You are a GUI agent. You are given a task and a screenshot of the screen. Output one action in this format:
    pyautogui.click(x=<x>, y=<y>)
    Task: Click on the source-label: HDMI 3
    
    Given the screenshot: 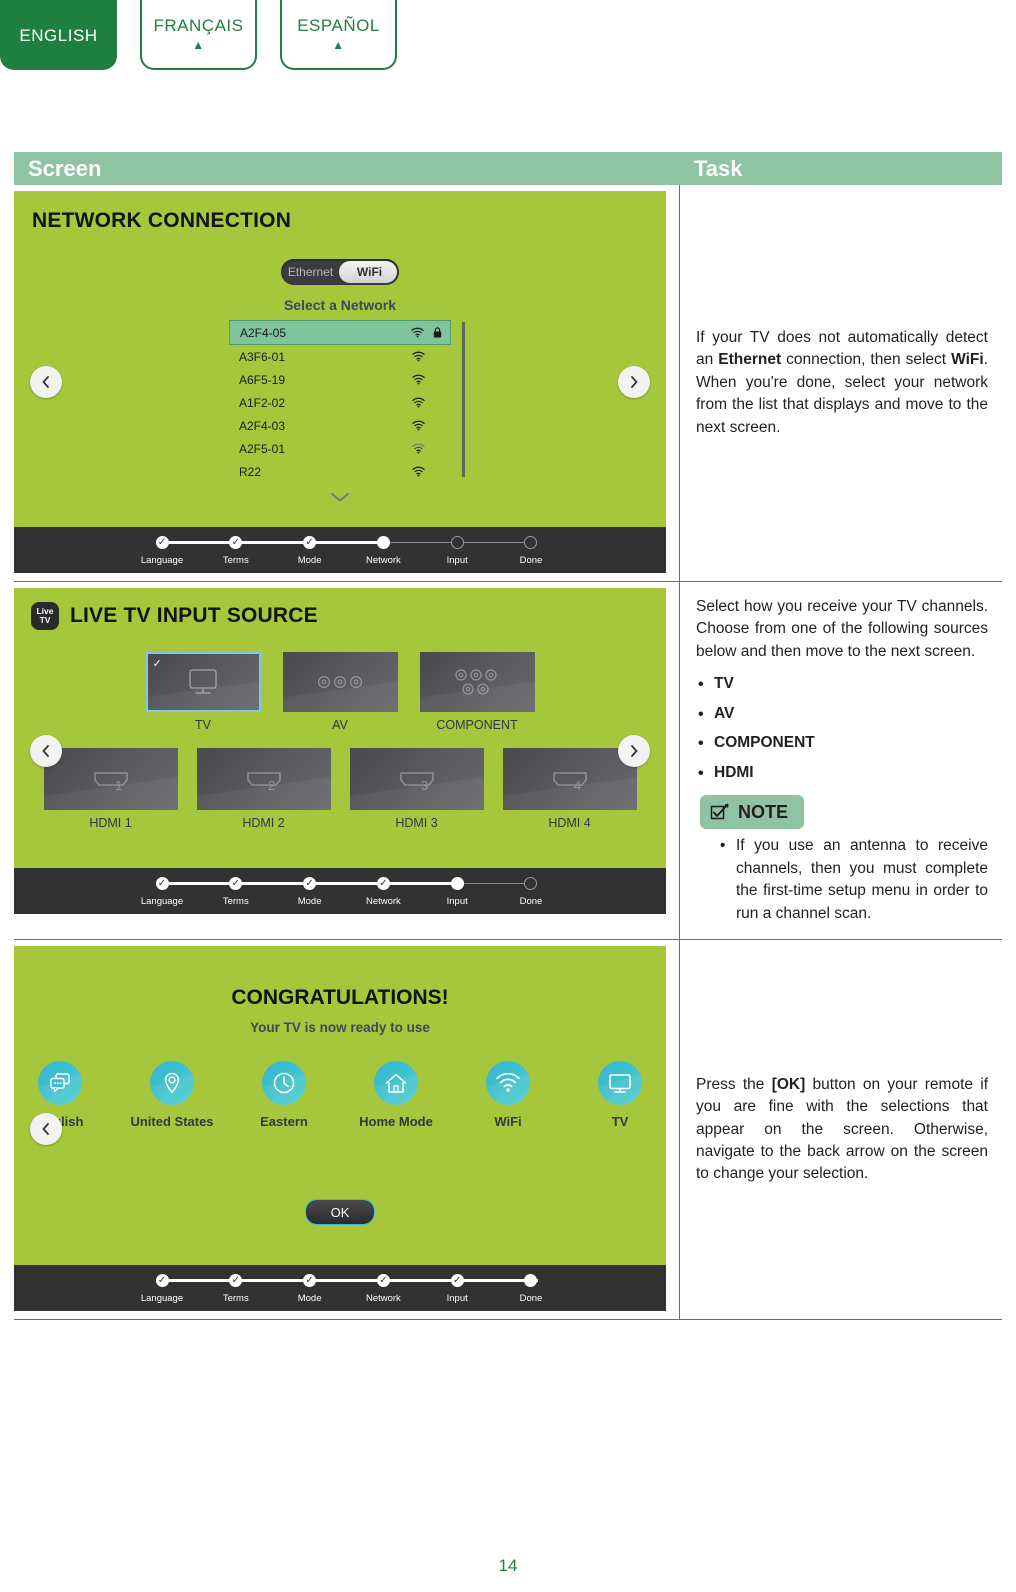 What is the action you would take?
    pyautogui.click(x=416, y=823)
    